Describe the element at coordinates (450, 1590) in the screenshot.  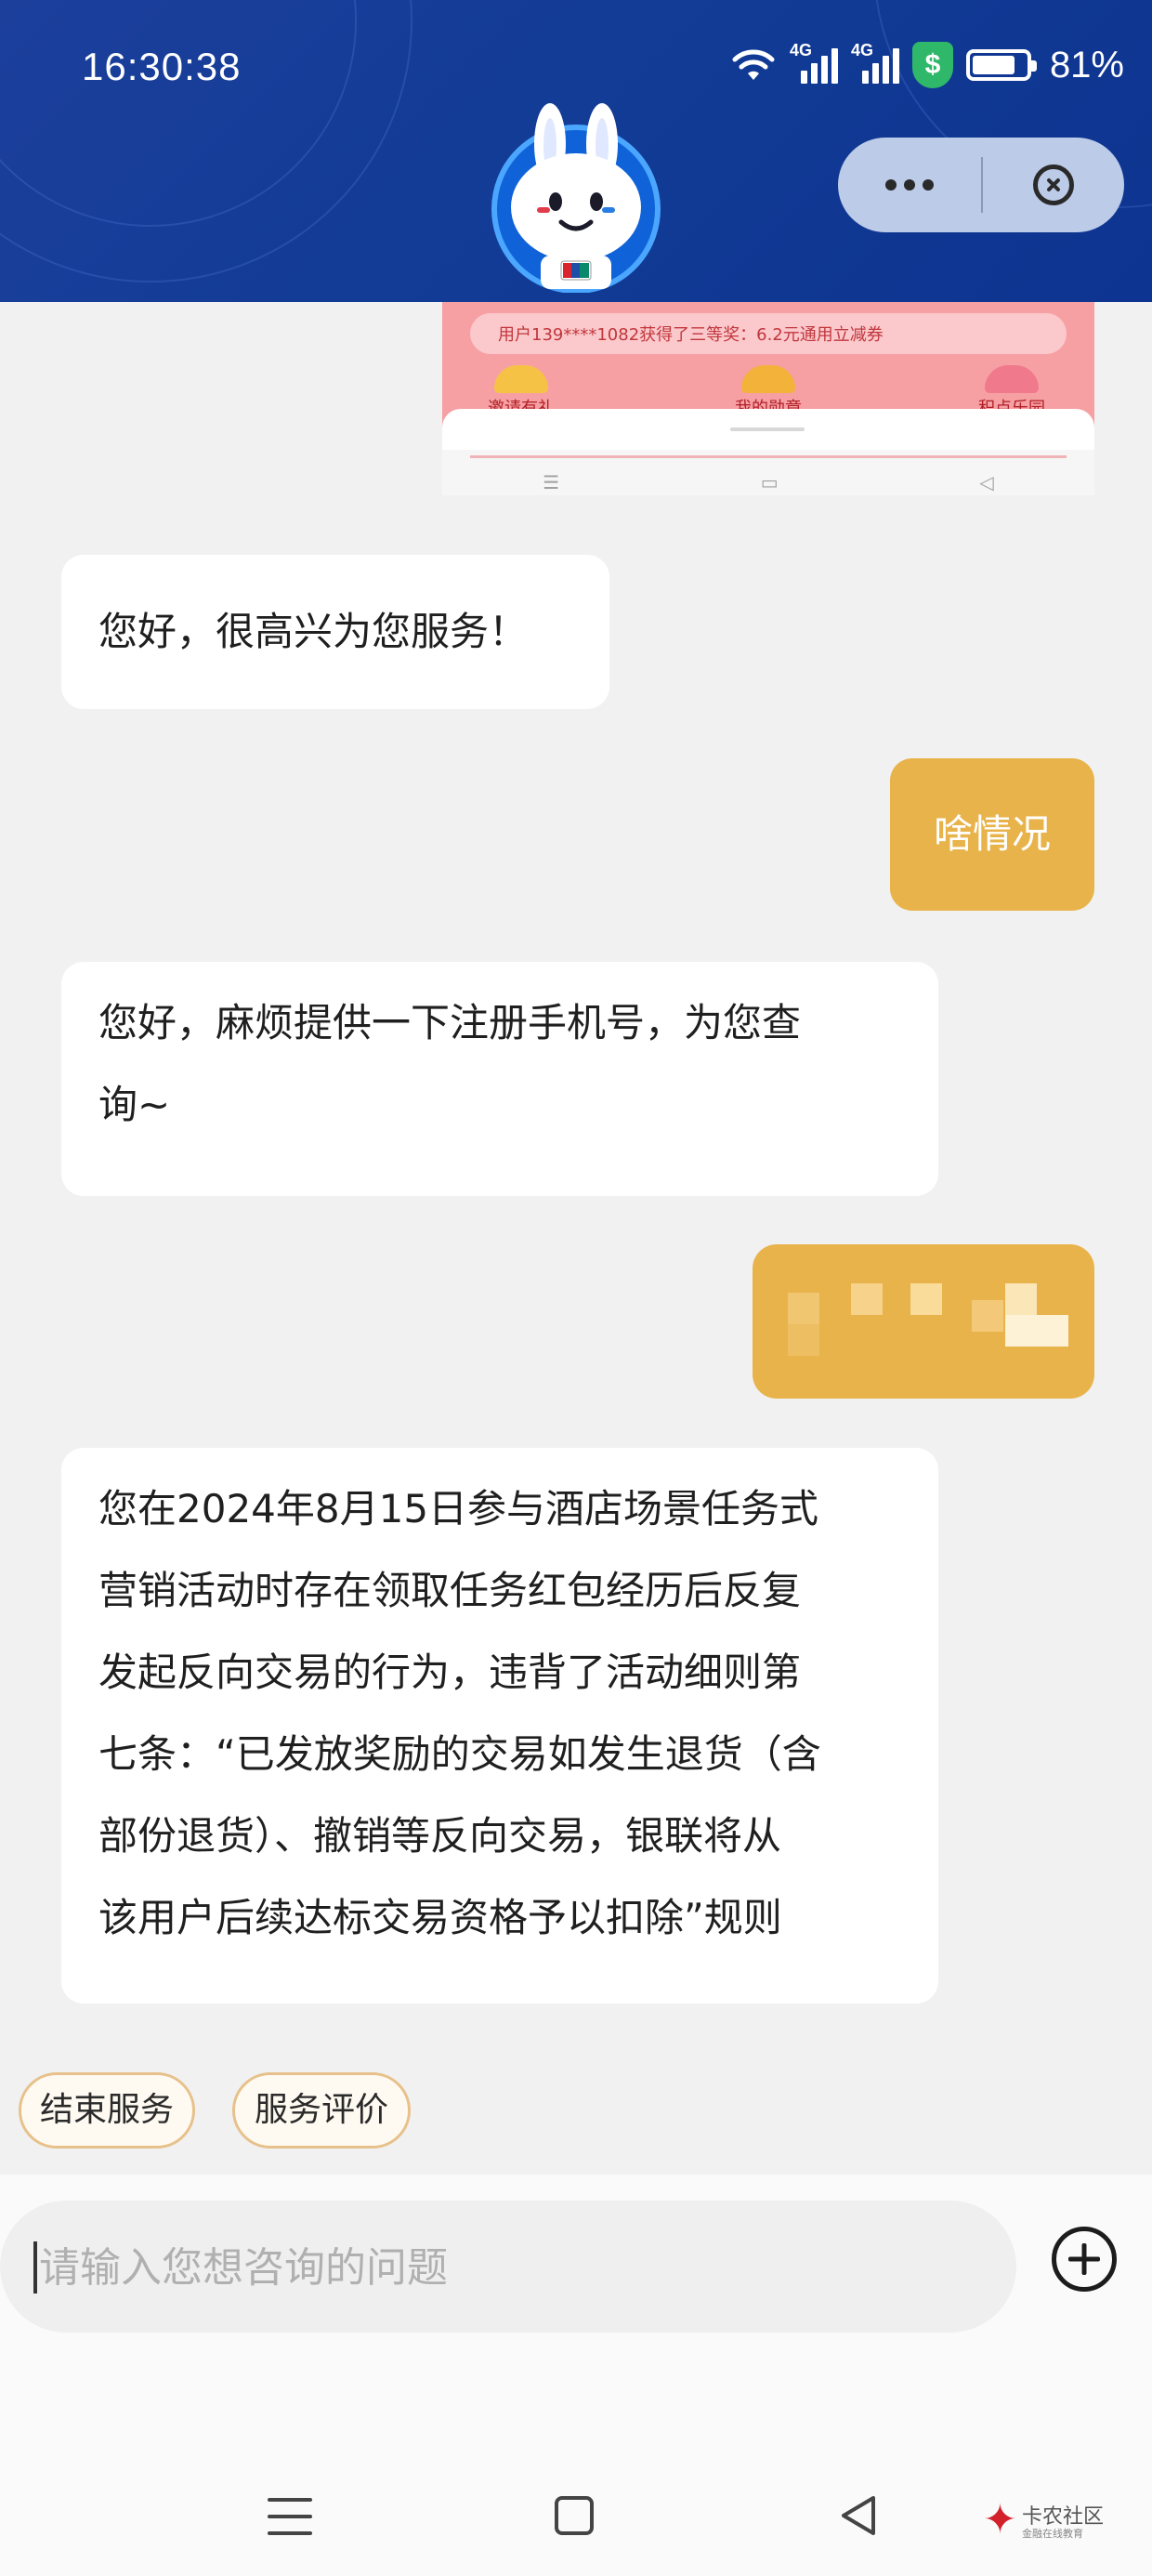
I see `message-line: 营销活动时存在领取任务红包经历后反复` at that location.